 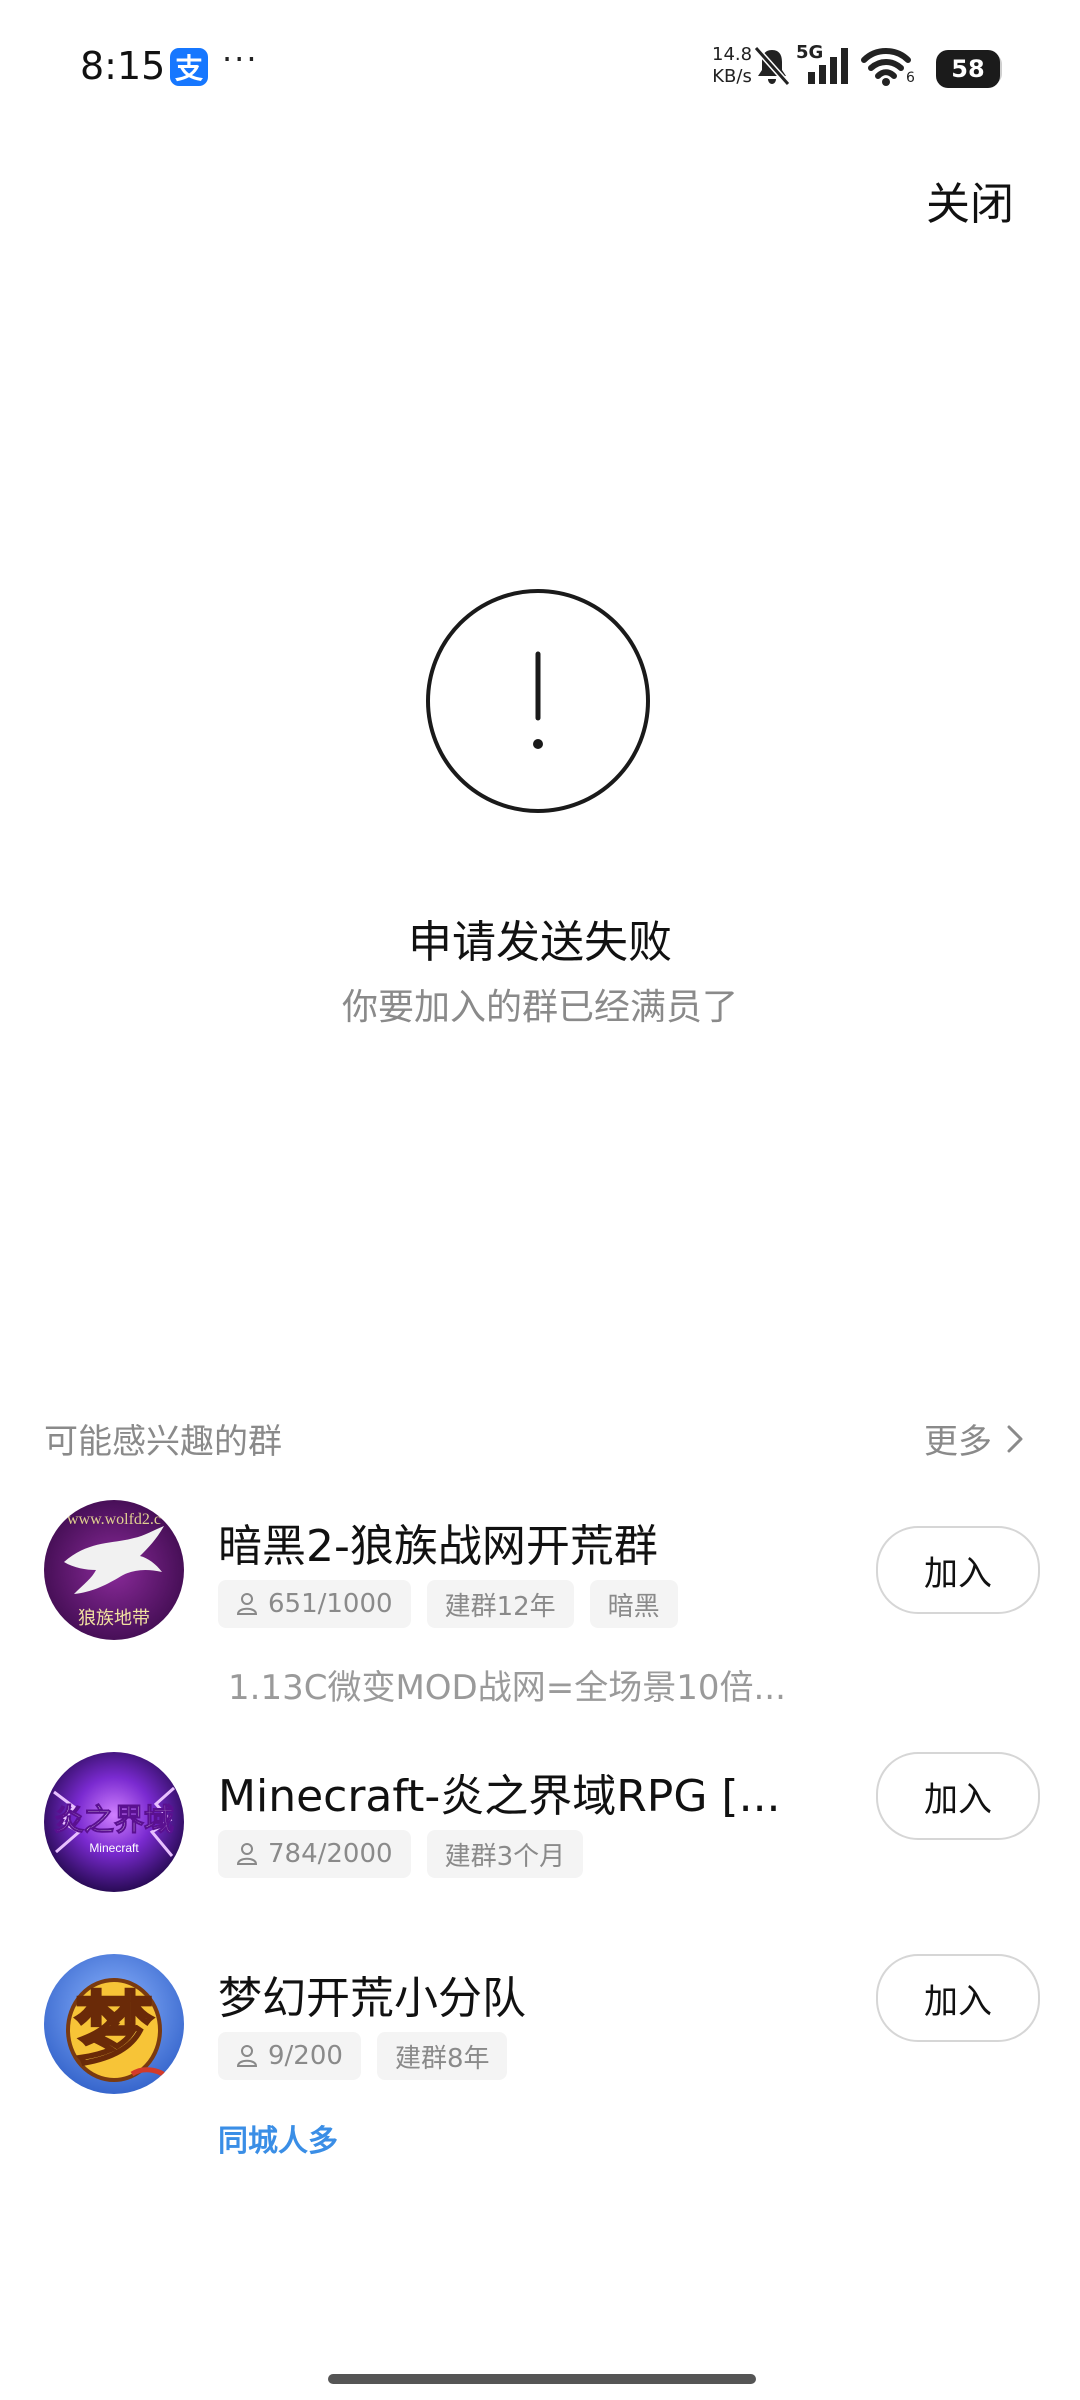 What do you see at coordinates (114, 1570) in the screenshot?
I see `group-avatar: www.wolfd2.c 狼族地带` at bounding box center [114, 1570].